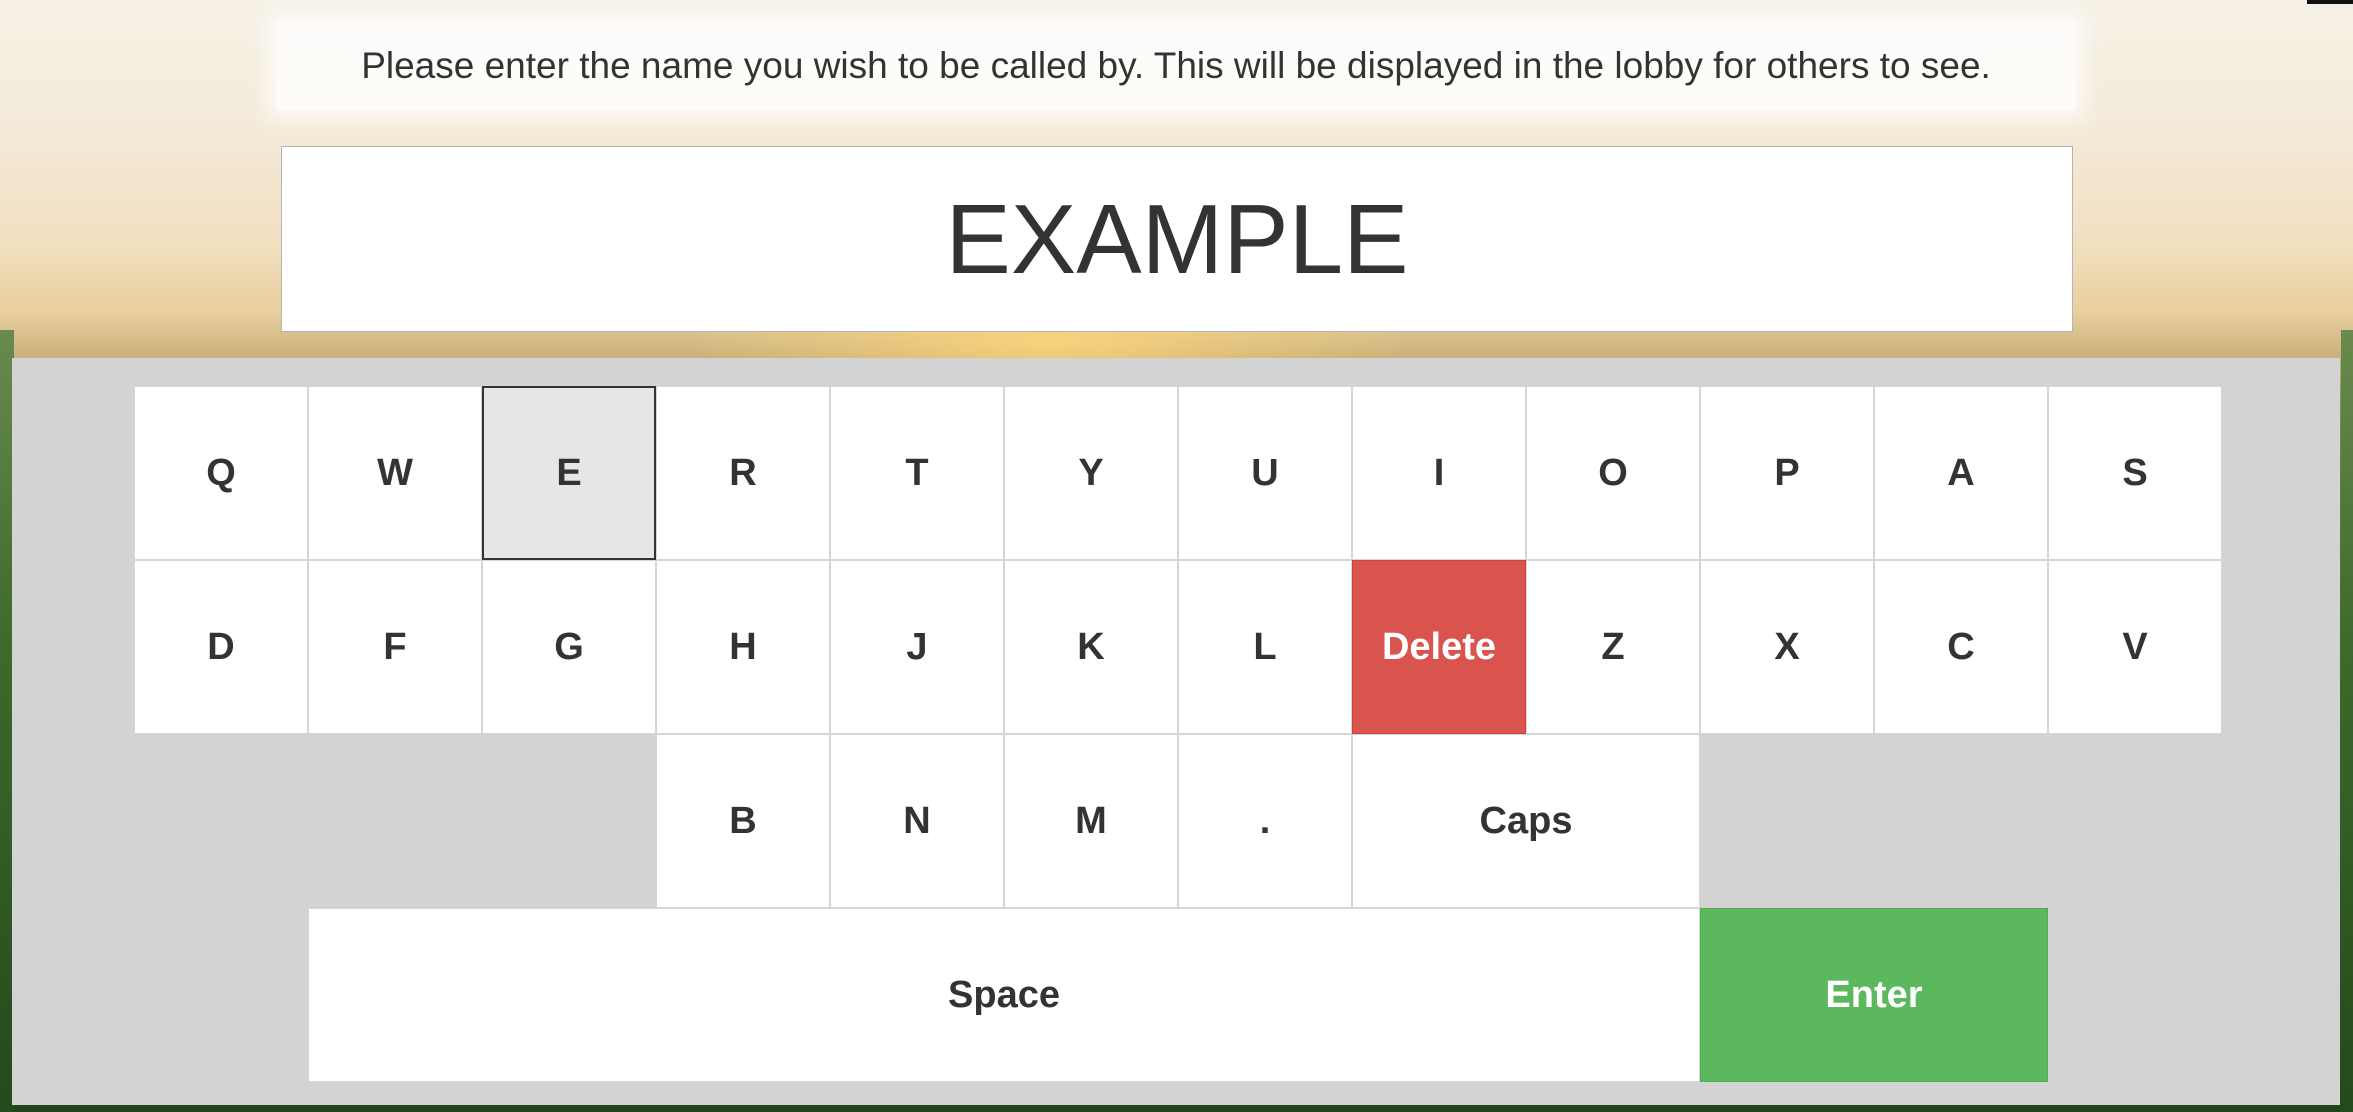 The image size is (2353, 1112). Describe the element at coordinates (743, 473) in the screenshot. I see `key-r: R` at that location.